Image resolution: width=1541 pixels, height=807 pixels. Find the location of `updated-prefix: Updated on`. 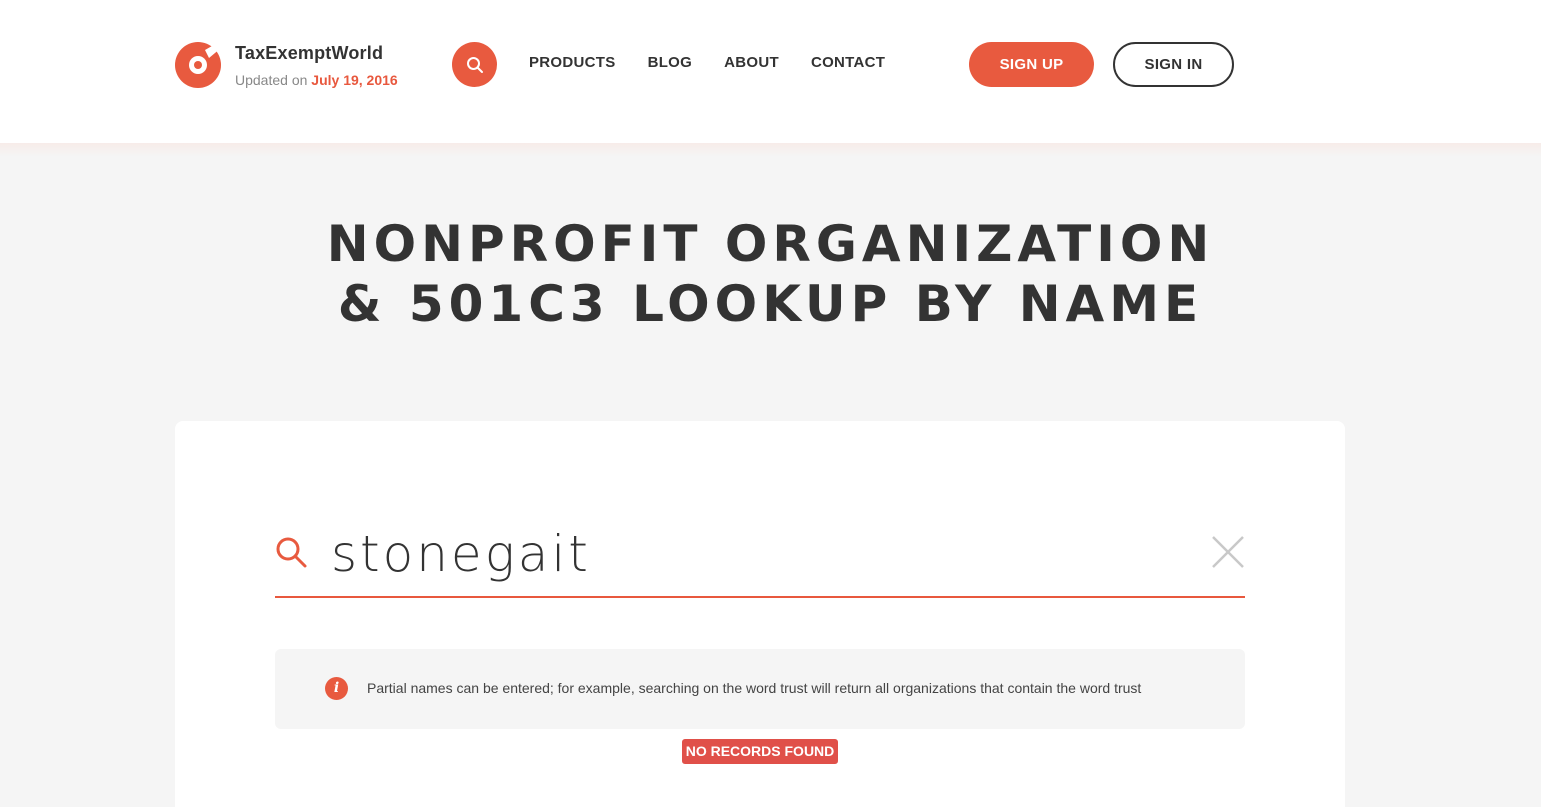

updated-prefix: Updated on is located at coordinates (273, 80).